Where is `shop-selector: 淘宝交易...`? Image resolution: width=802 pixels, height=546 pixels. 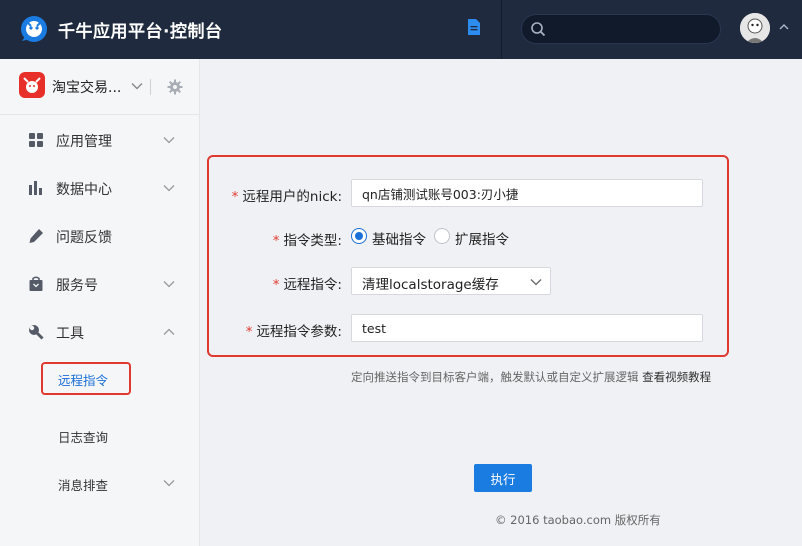
shop-selector: 淘宝交易... is located at coordinates (100, 87).